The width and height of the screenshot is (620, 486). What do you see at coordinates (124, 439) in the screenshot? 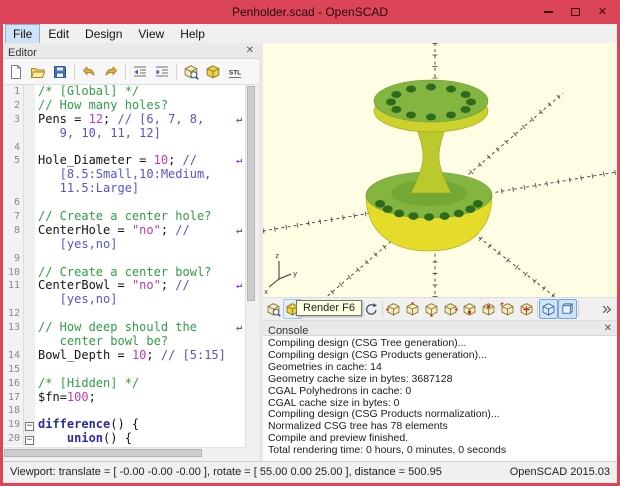
I see `code-row: 20− union() {` at bounding box center [124, 439].